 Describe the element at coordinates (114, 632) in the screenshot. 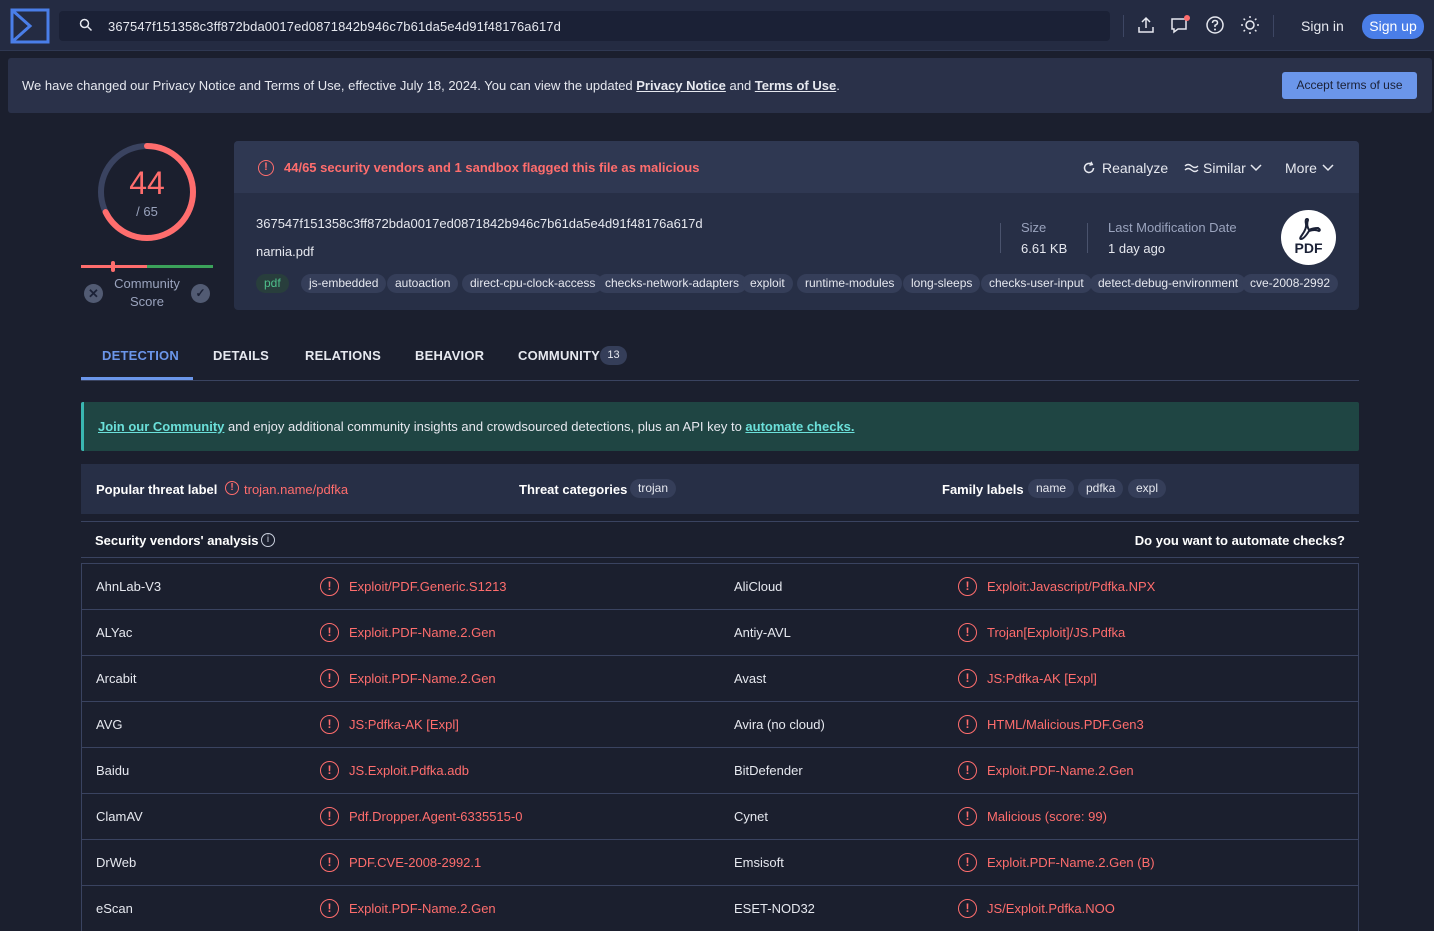

I see `vendor-name: ALYac` at that location.